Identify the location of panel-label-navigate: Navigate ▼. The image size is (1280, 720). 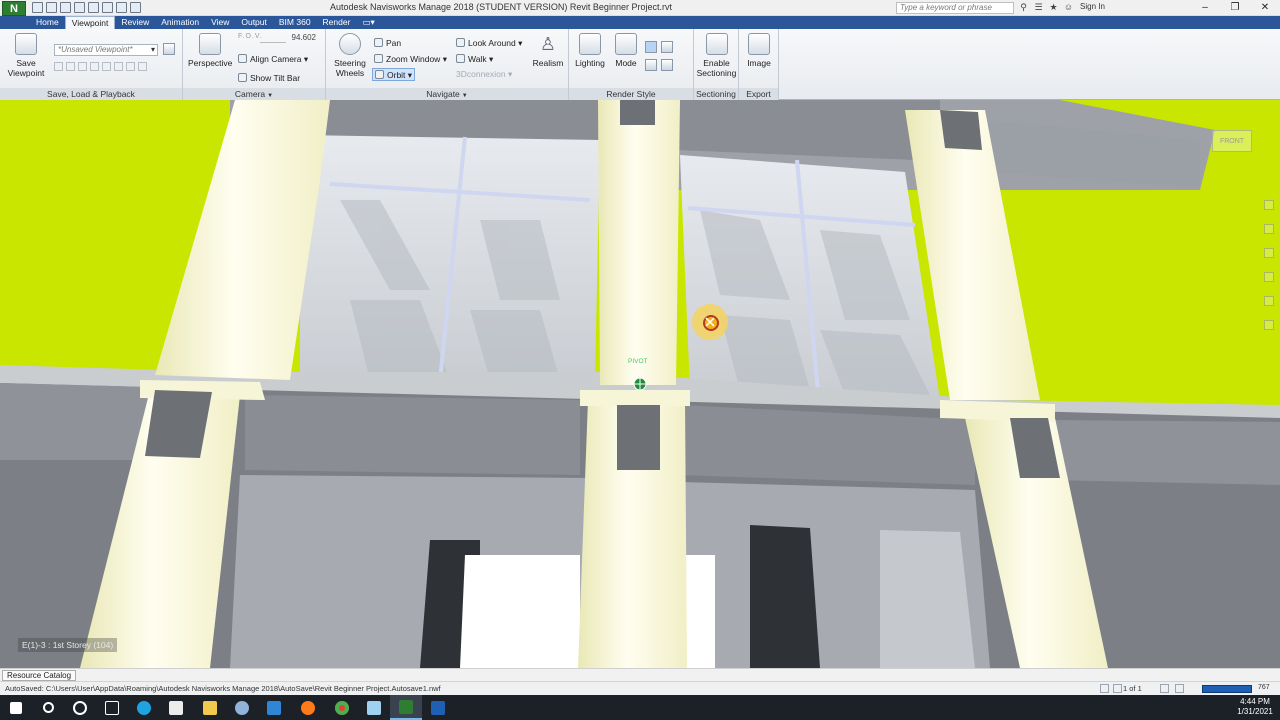
(447, 94).